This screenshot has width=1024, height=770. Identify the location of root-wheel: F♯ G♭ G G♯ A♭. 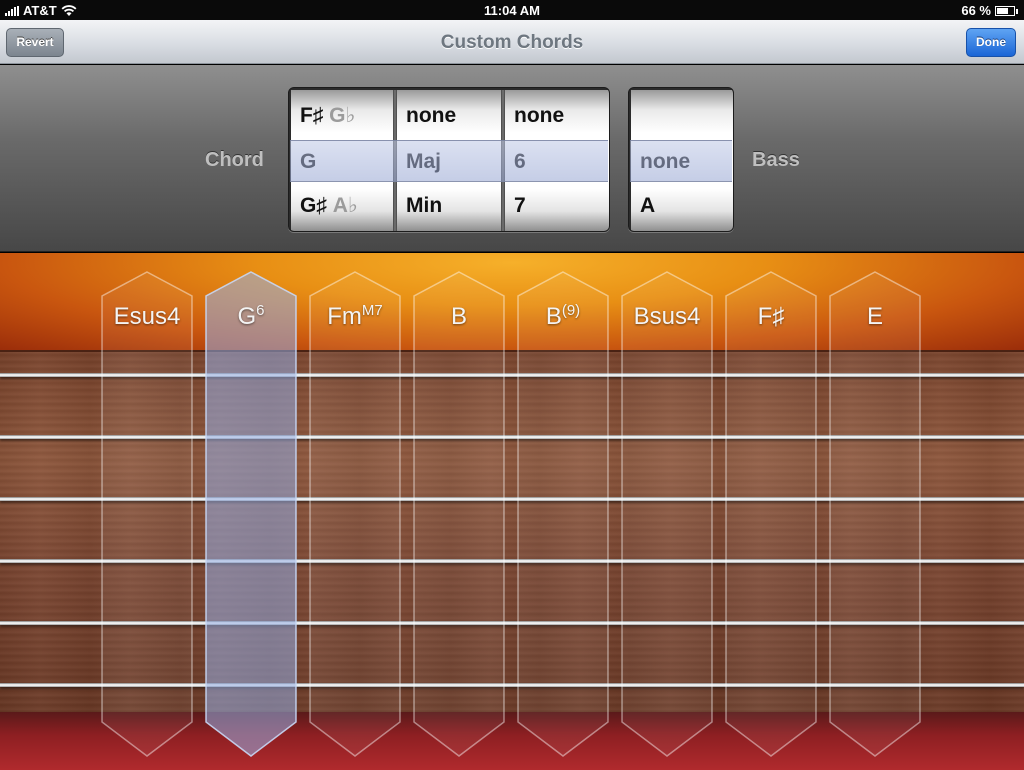
(342, 160).